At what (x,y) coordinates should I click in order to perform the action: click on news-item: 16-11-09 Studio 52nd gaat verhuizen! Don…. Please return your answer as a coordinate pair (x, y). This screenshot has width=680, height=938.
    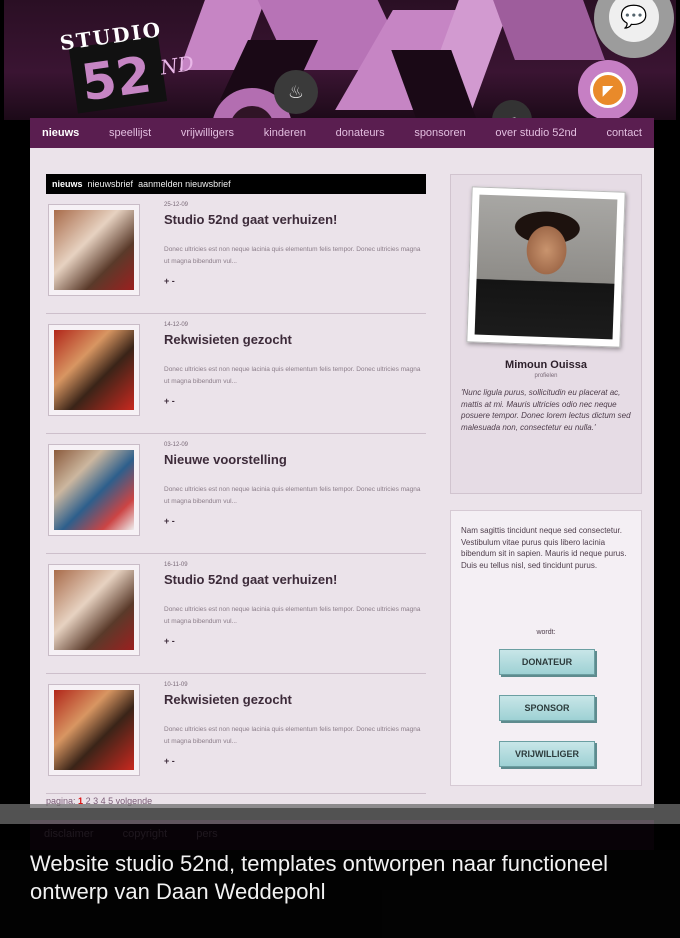
    Looking at the image, I should click on (236, 615).